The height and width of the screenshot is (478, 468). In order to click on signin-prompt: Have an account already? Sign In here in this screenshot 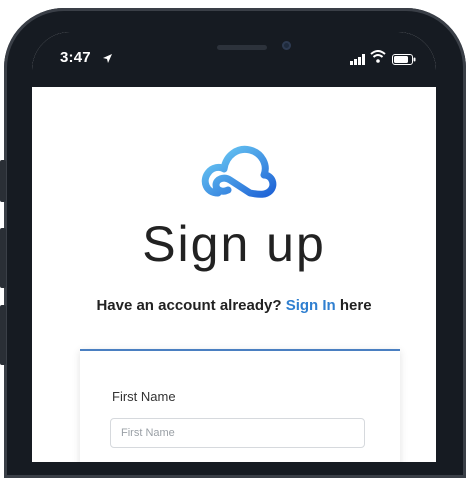, I will do `click(234, 305)`.